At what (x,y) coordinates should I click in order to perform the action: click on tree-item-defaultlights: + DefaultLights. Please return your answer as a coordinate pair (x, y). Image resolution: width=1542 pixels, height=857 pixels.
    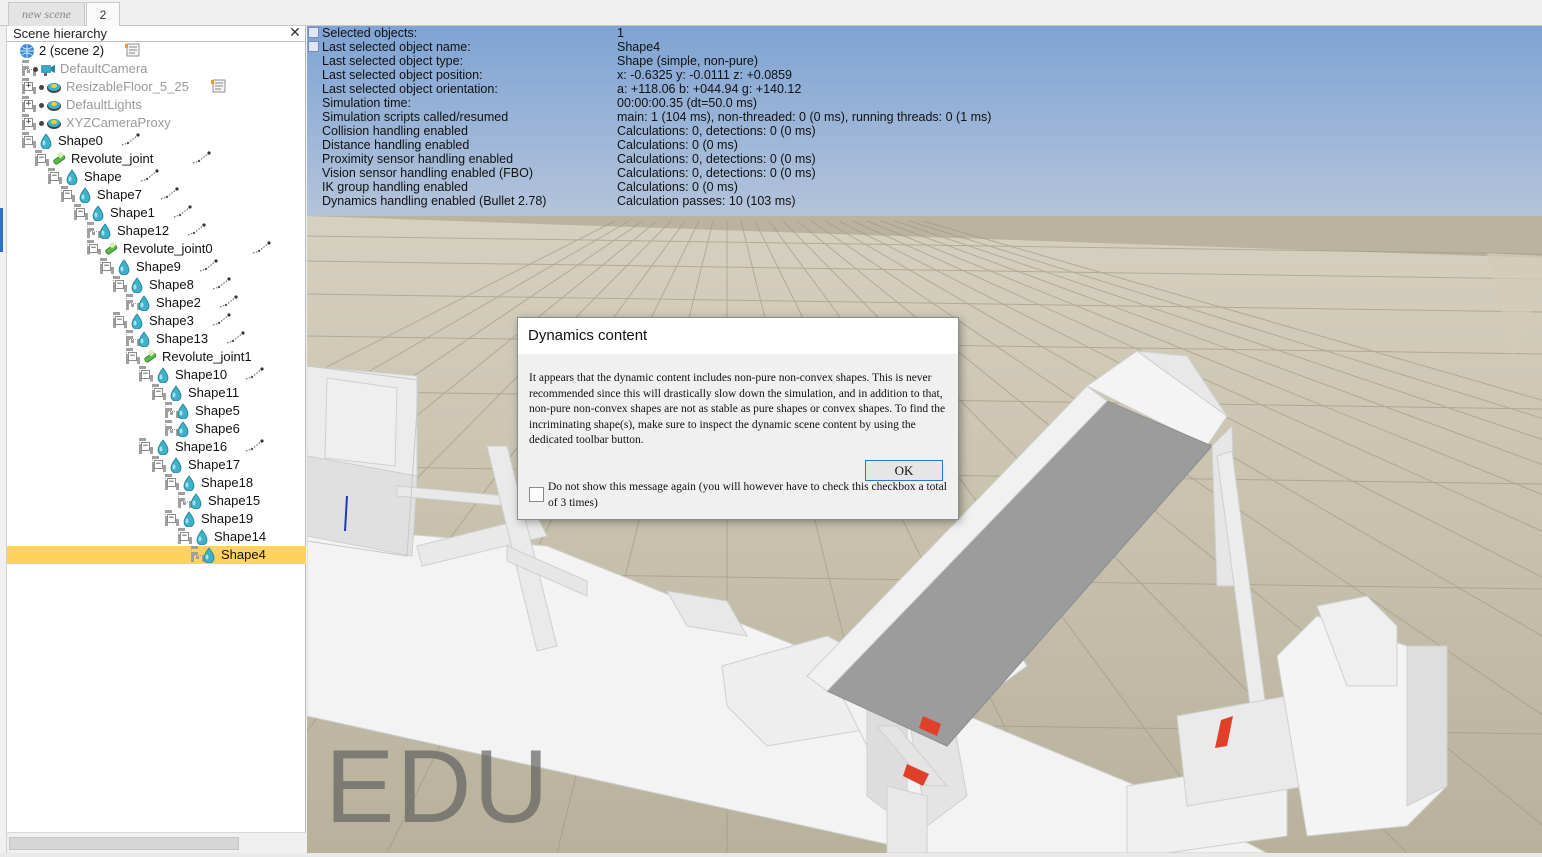
    Looking at the image, I should click on (156, 105).